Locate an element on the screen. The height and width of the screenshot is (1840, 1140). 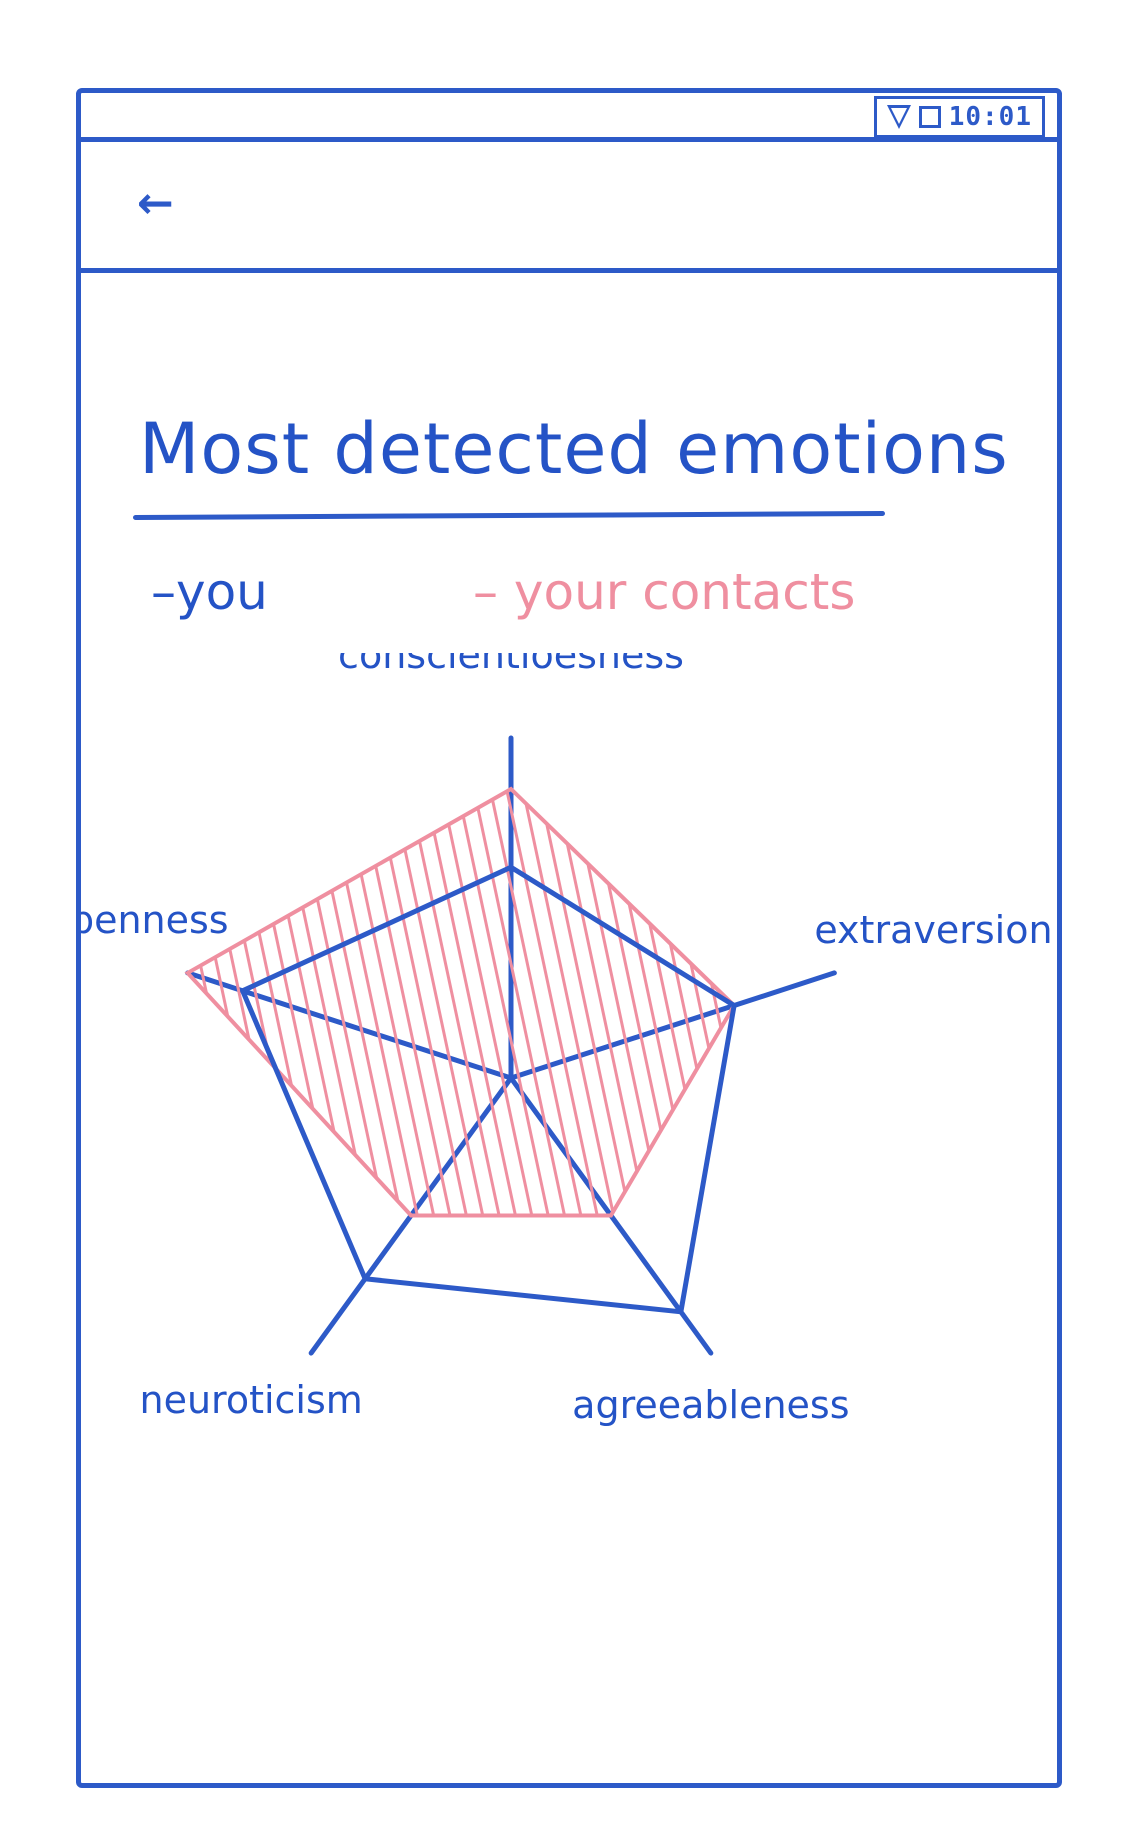
status-cluster: 10:01 is located at coordinates (959, 117).